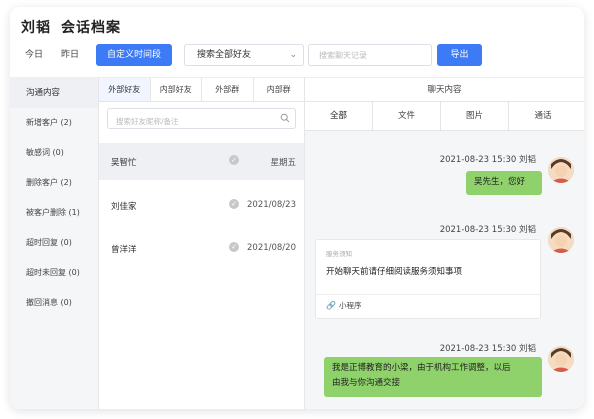  I want to click on friend-search-input, so click(190, 121).